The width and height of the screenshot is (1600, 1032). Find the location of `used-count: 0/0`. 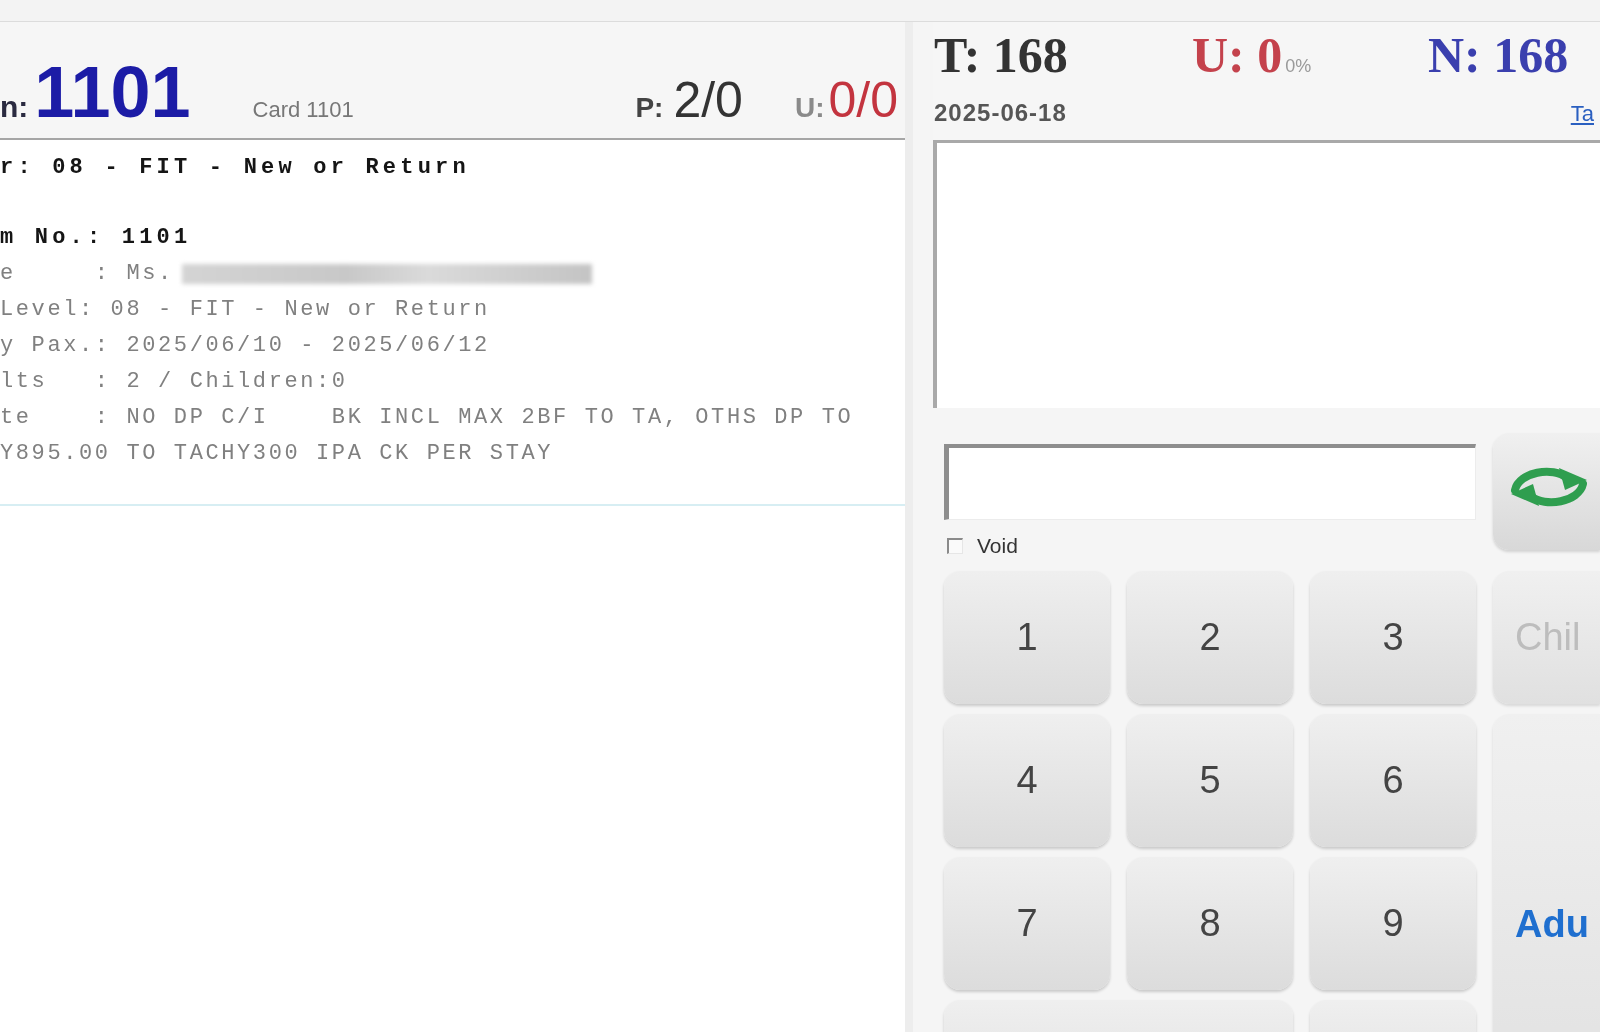

used-count: 0/0 is located at coordinates (863, 100).